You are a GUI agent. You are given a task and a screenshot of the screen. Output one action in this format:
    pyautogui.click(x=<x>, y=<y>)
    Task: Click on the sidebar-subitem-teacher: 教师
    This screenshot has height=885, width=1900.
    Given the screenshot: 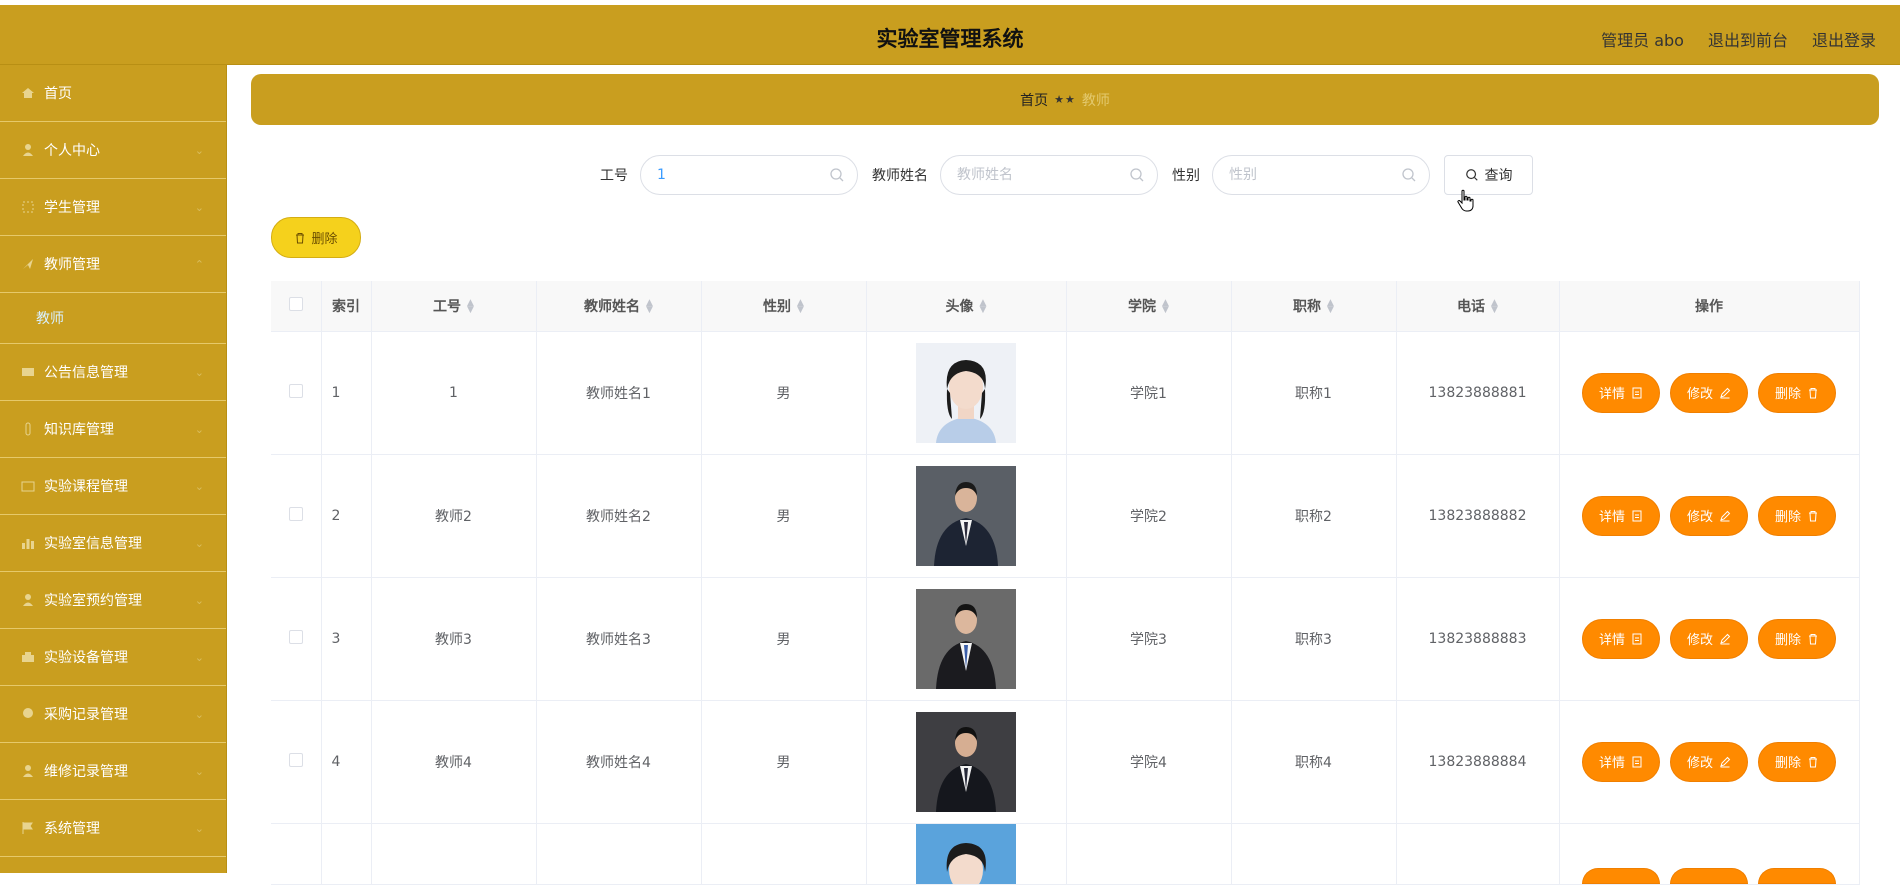 What is the action you would take?
    pyautogui.click(x=113, y=318)
    